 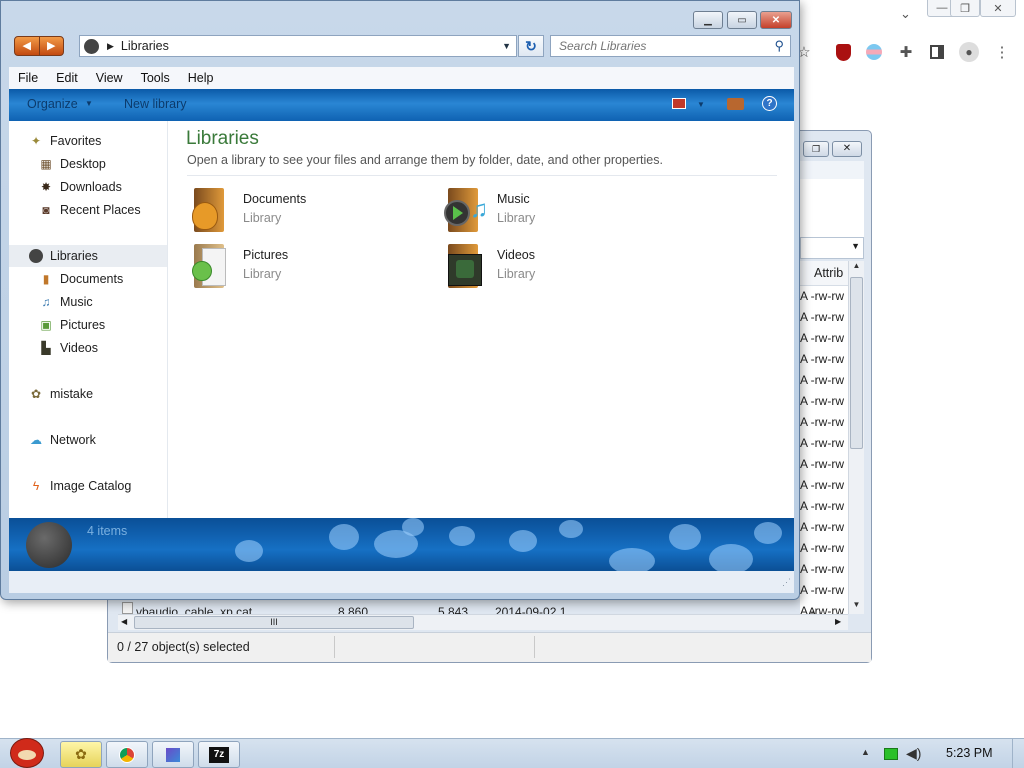 I want to click on search-icon: ⚲, so click(x=779, y=46).